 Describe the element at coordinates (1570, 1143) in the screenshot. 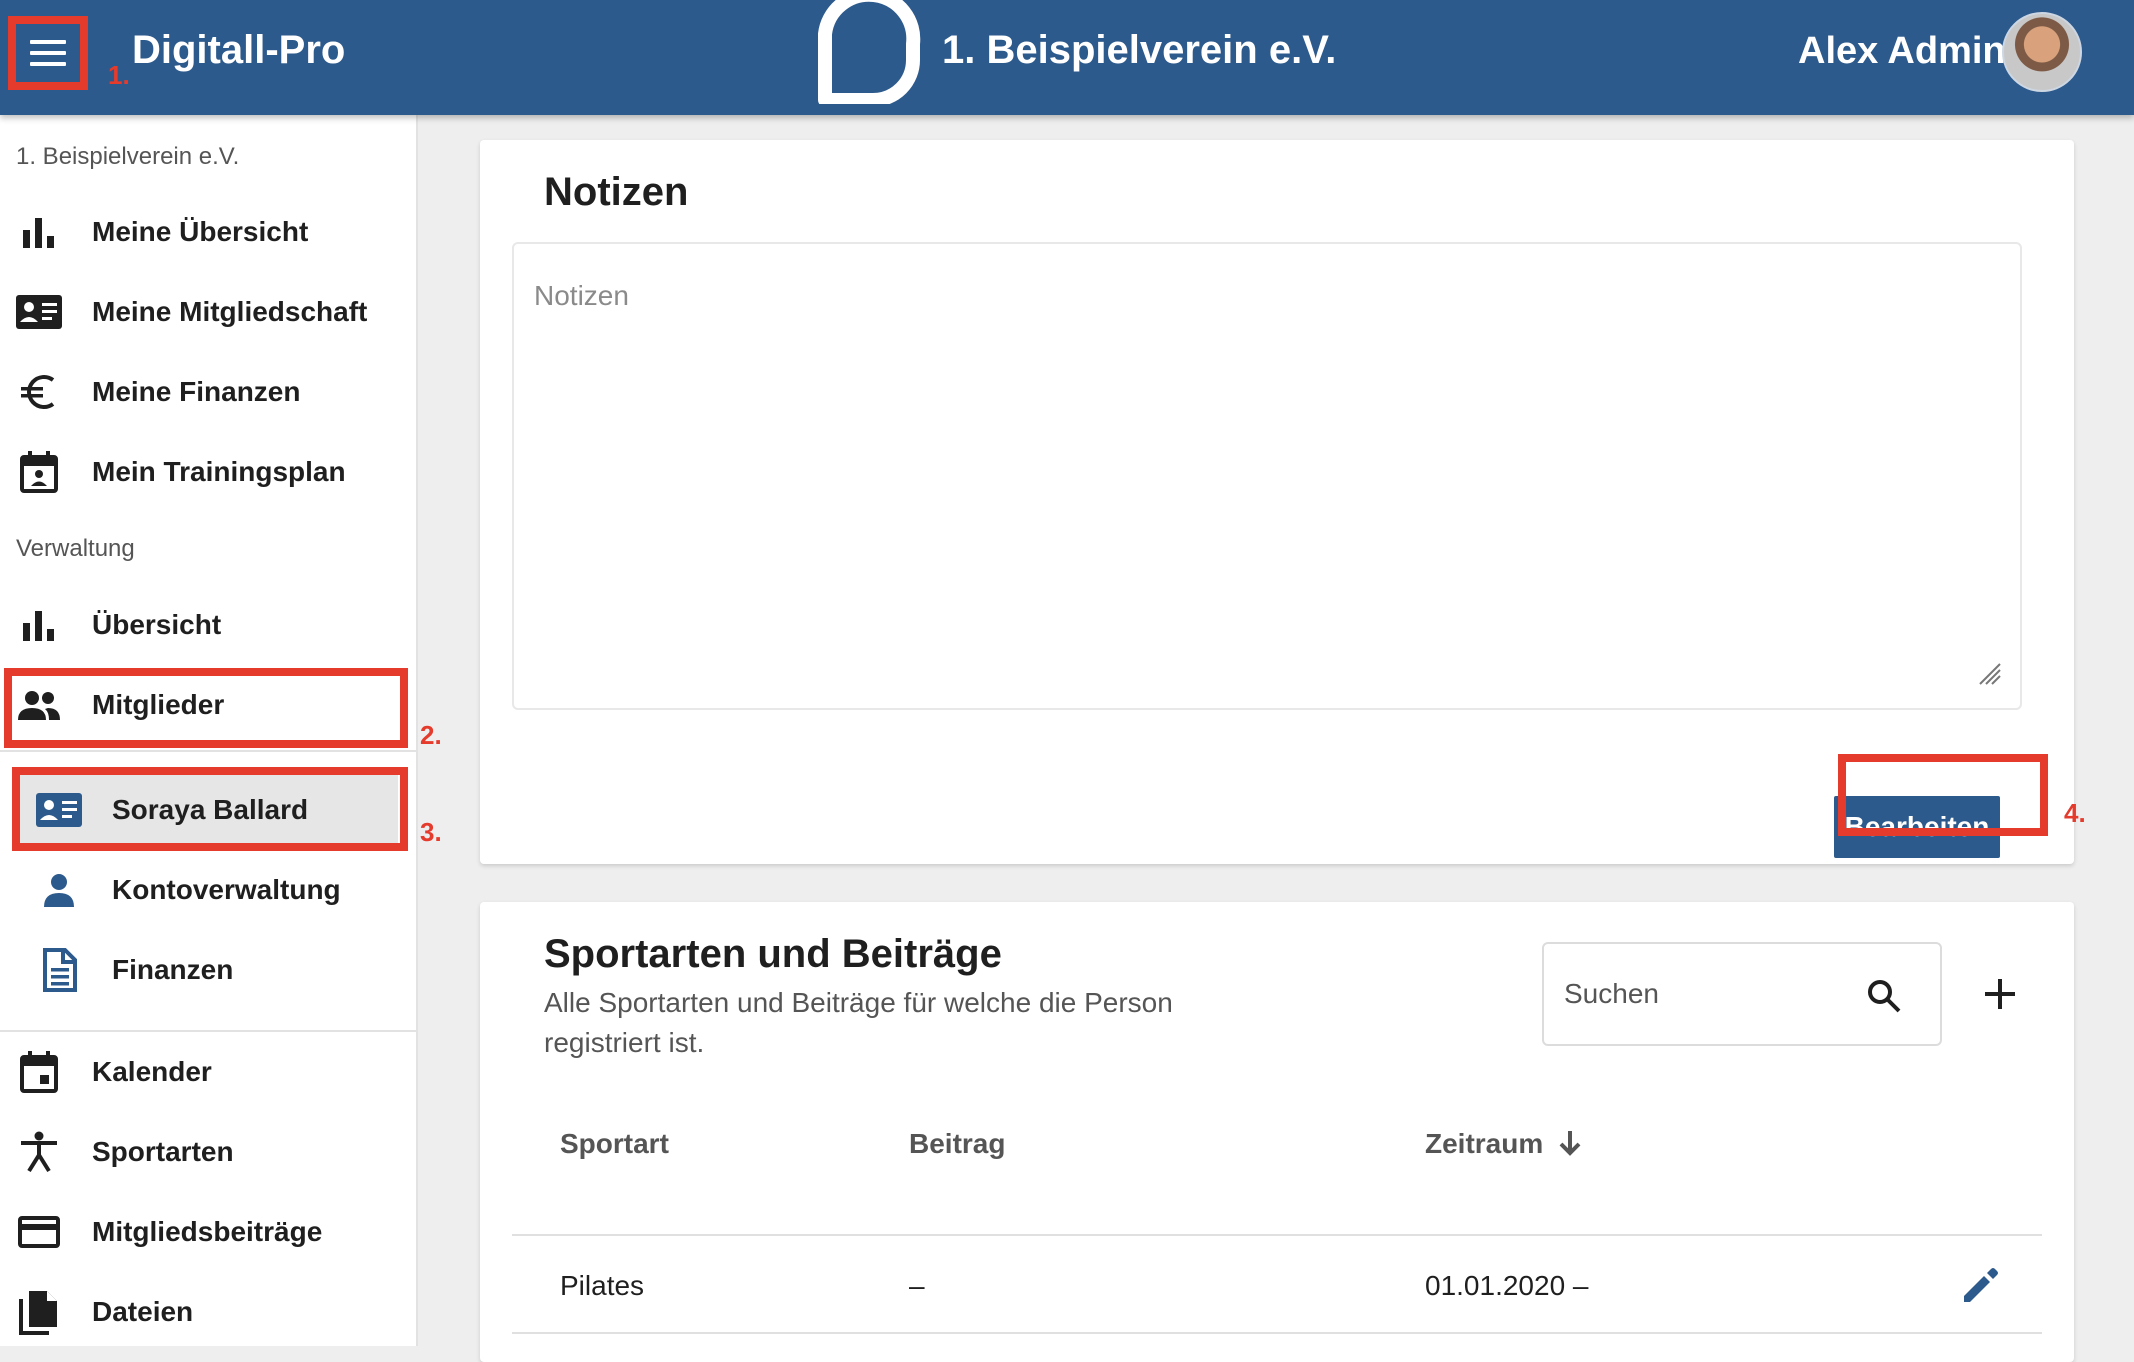

I see `sort-arrow-down-icon` at that location.